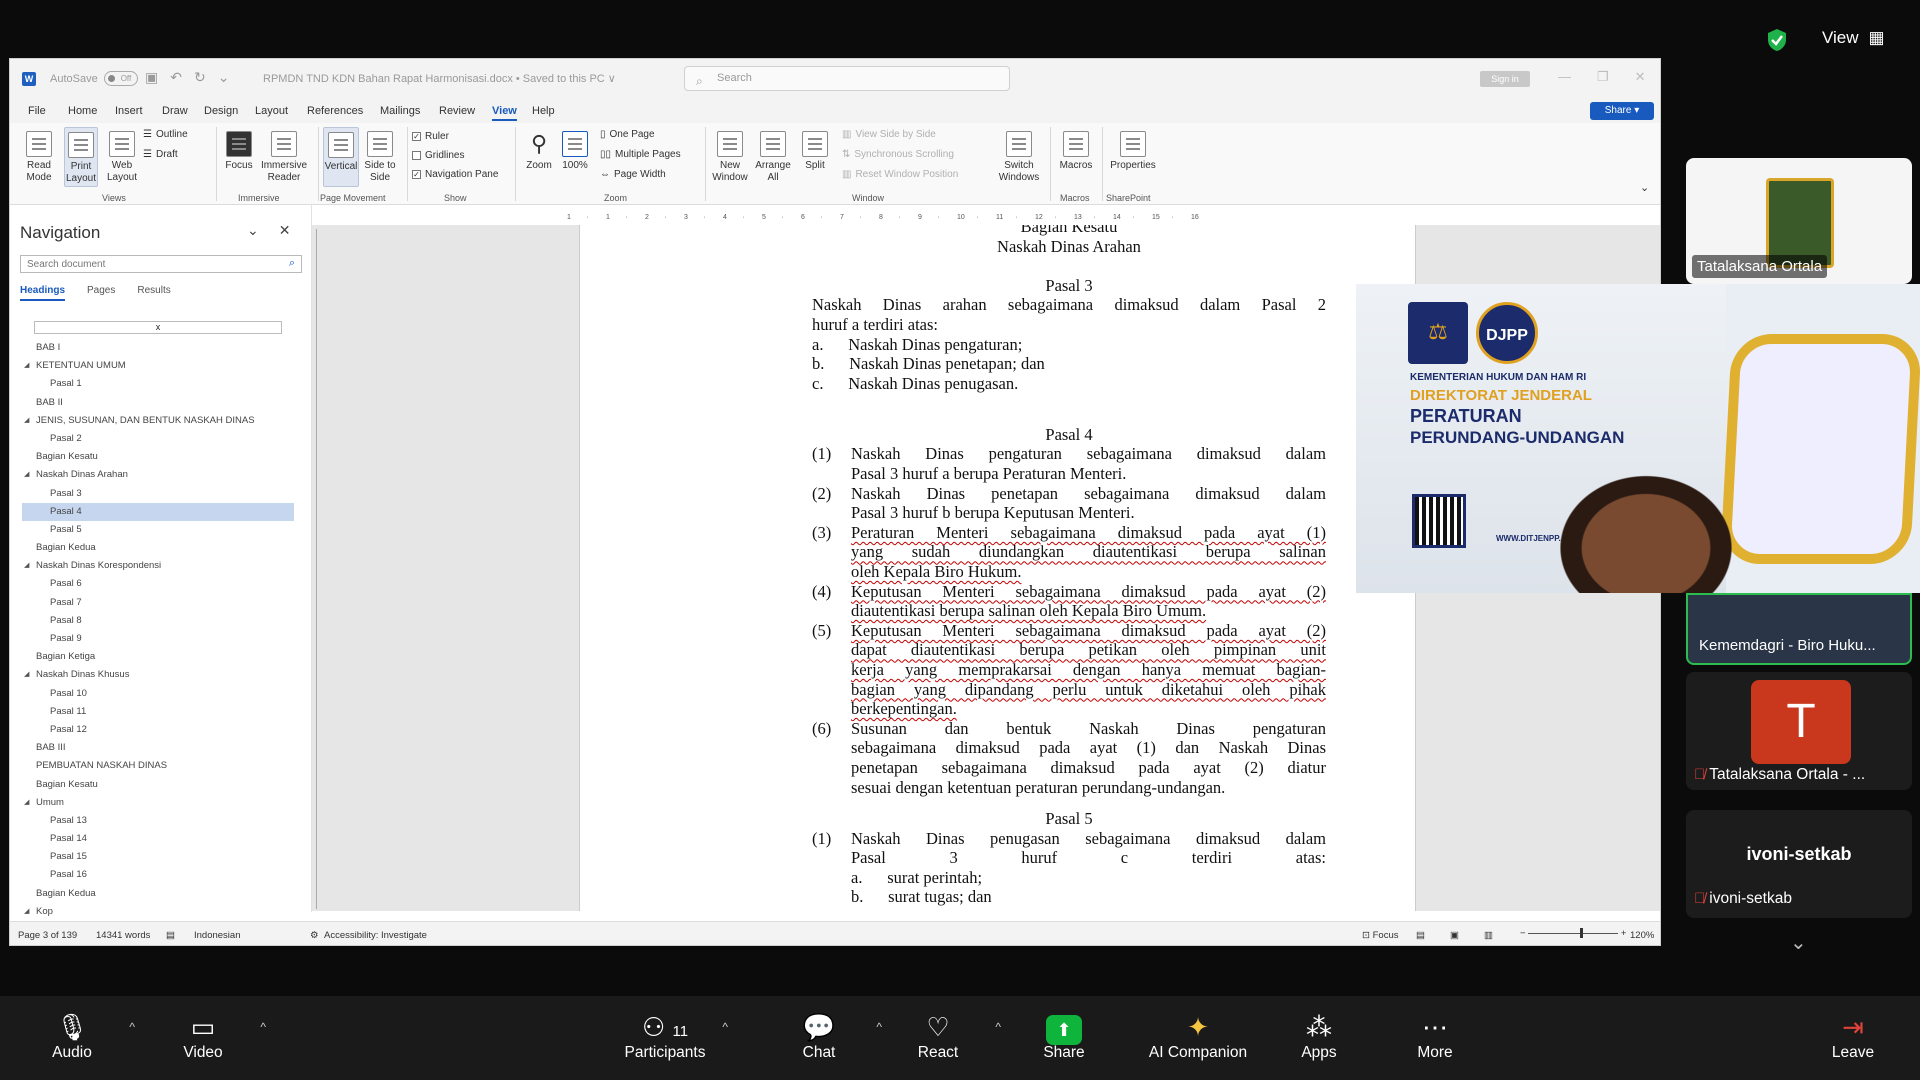 This screenshot has height=1080, width=1920. I want to click on collapse-ribbon-icon: ⌄, so click(1644, 187).